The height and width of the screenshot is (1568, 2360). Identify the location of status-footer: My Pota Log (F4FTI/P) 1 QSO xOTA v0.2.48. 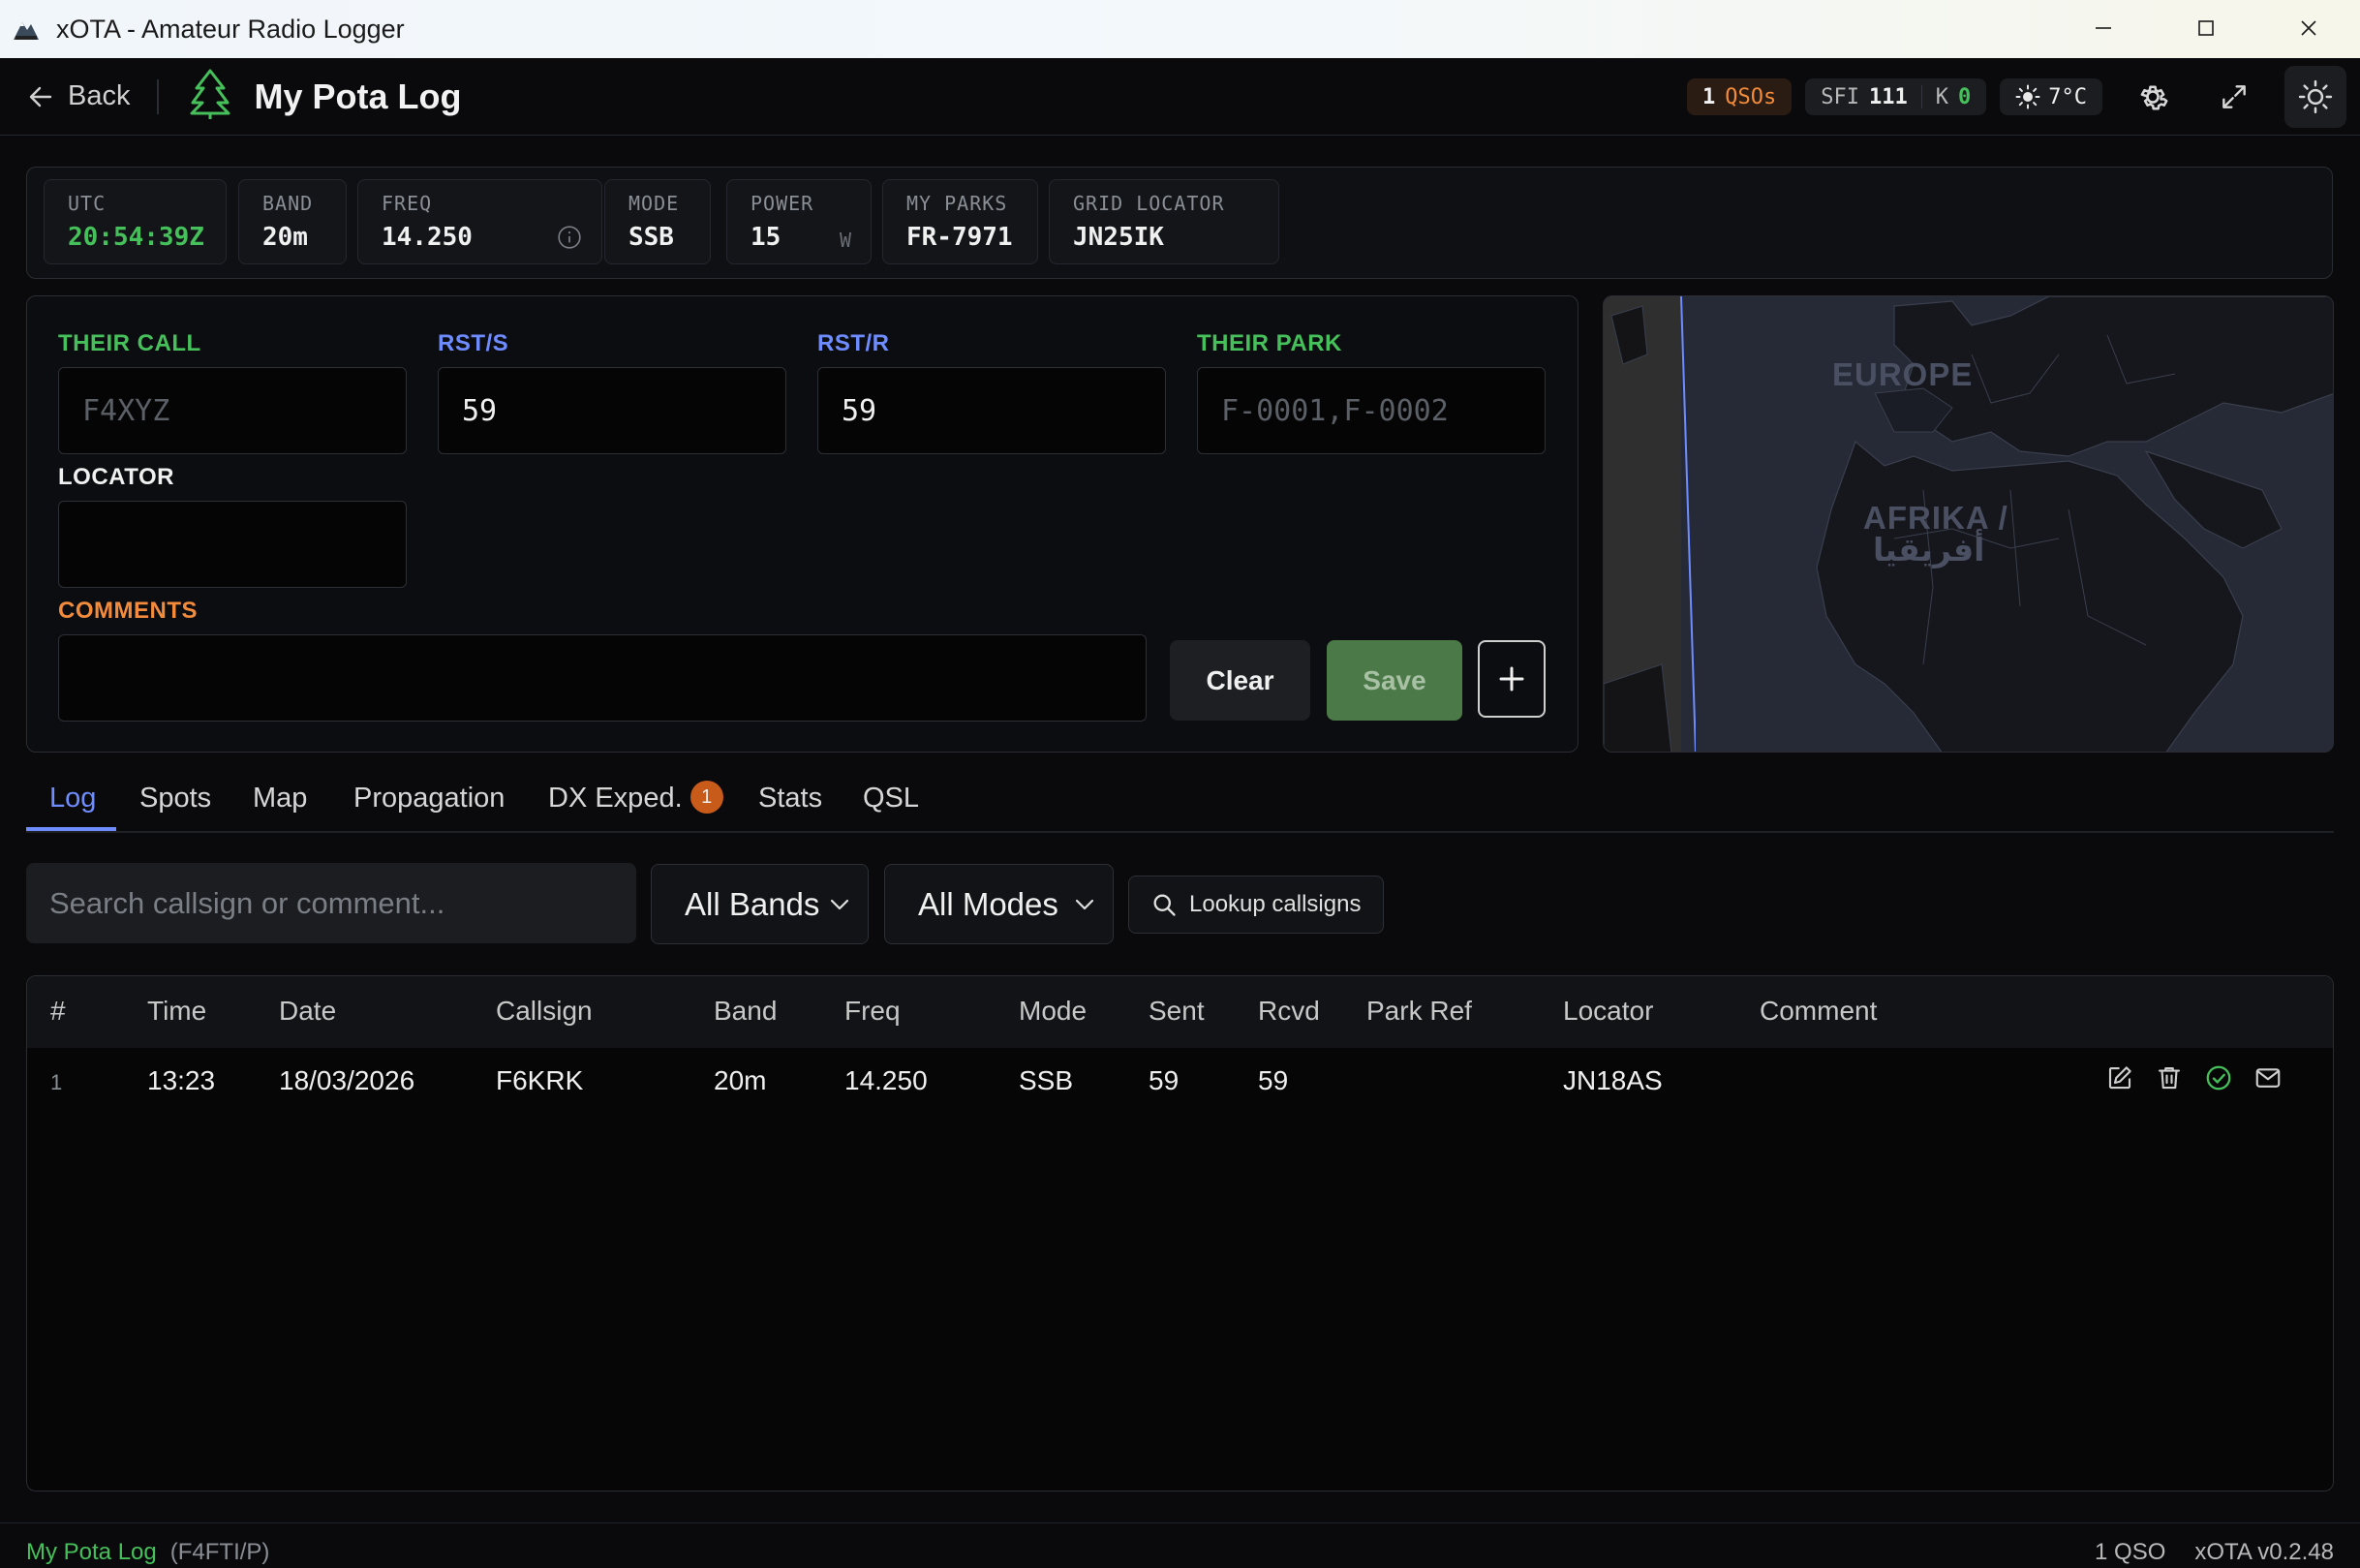
(1180, 1545).